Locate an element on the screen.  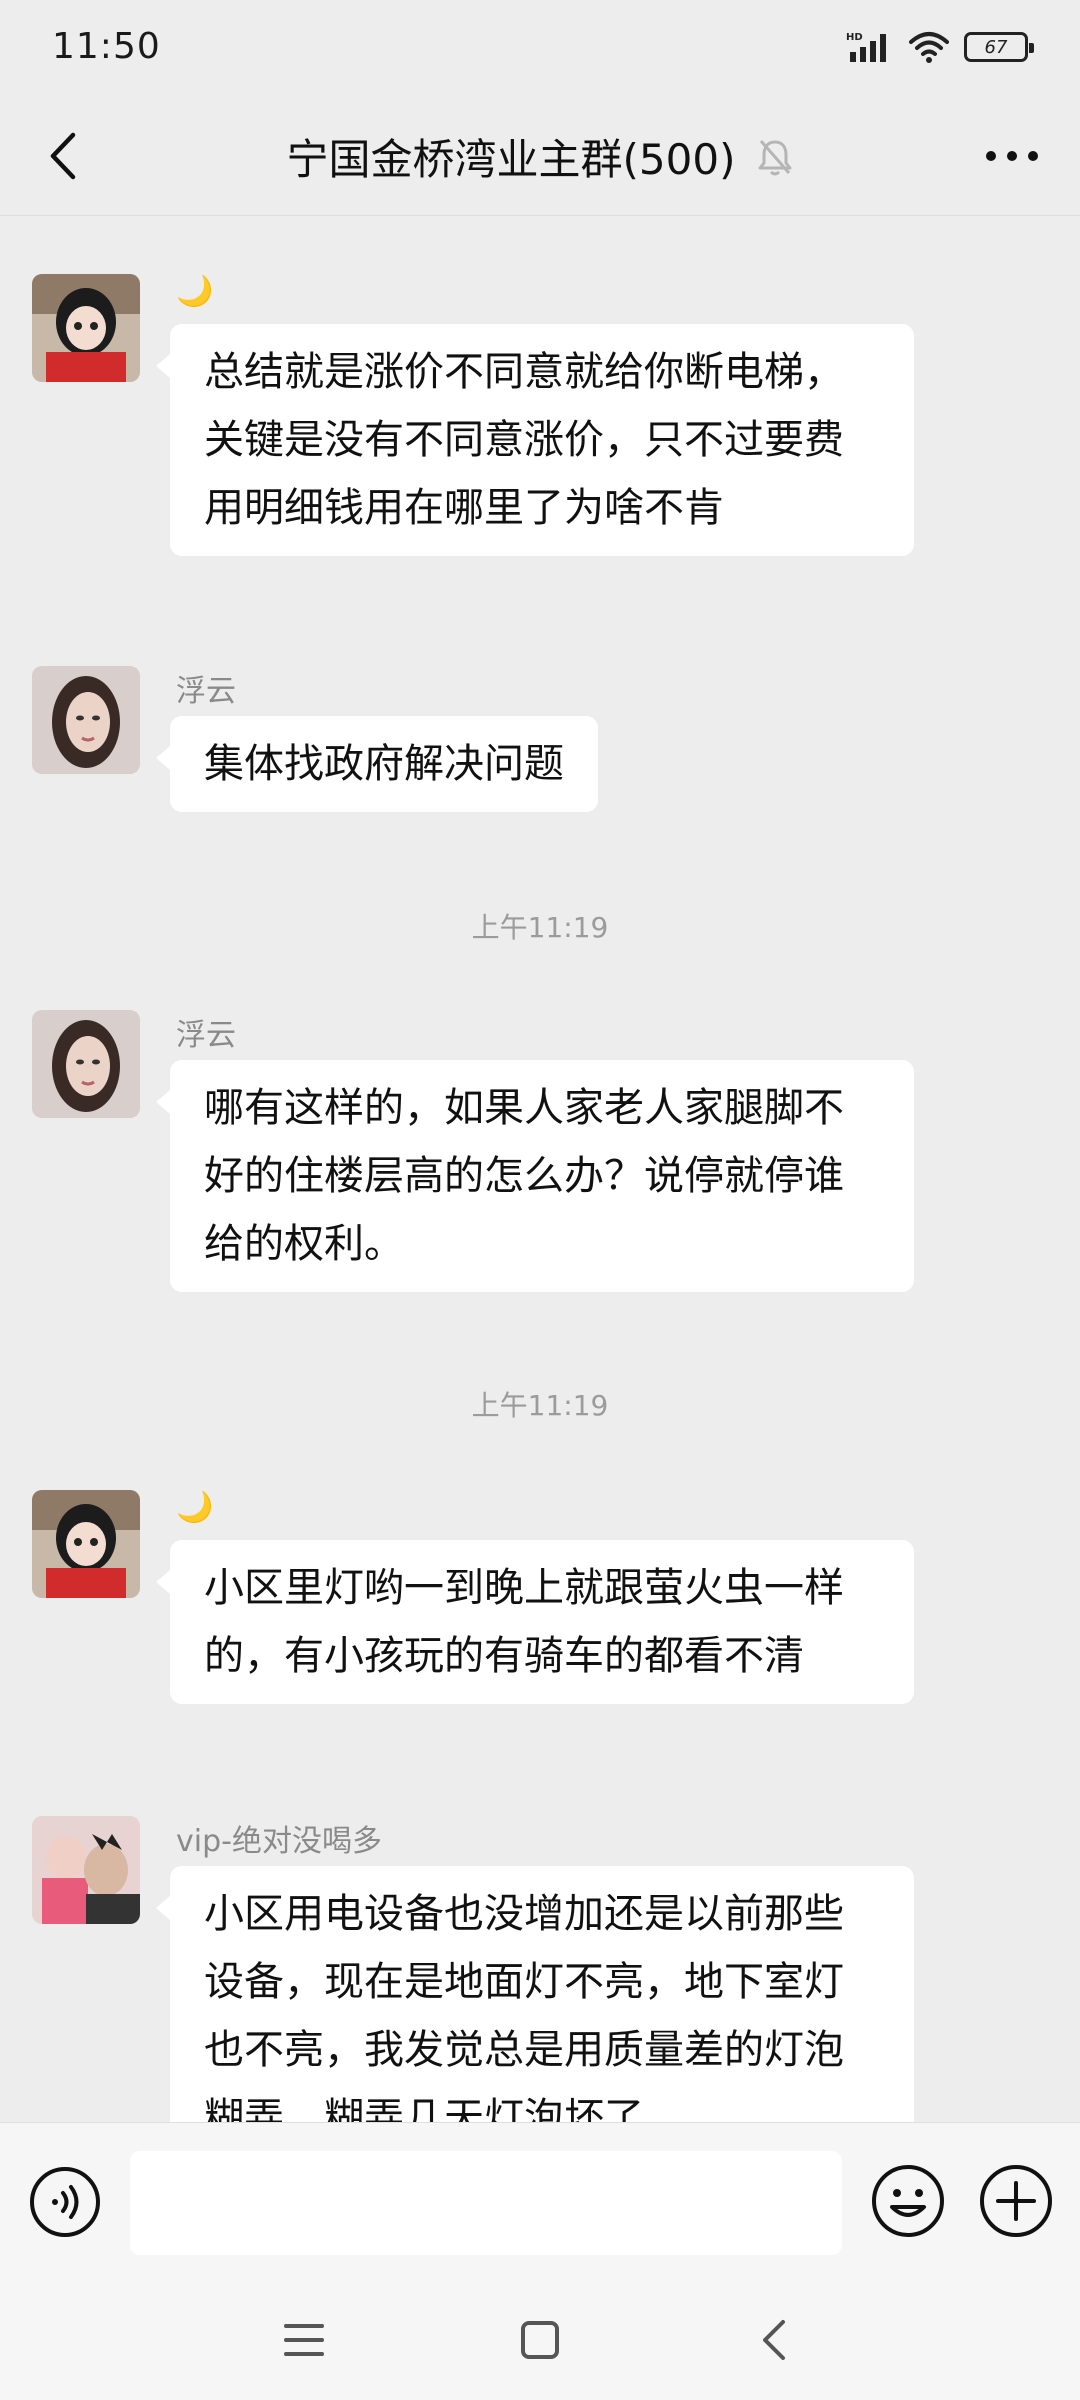
chat-header: 宁国金桥湾业主群(500) is located at coordinates (540, 156).